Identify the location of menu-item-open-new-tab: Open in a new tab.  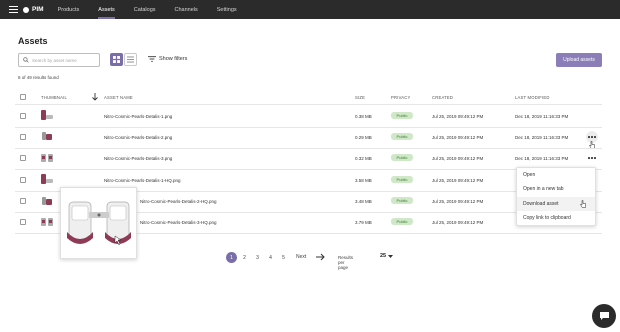
(556, 189).